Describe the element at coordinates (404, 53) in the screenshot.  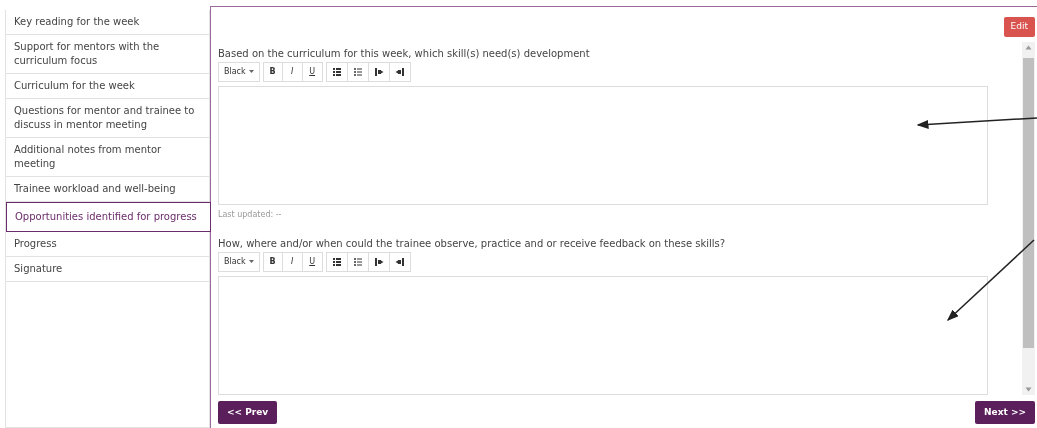
I see `question-label: Based on the curriculum for this week, which skill(s) need(s) development` at that location.